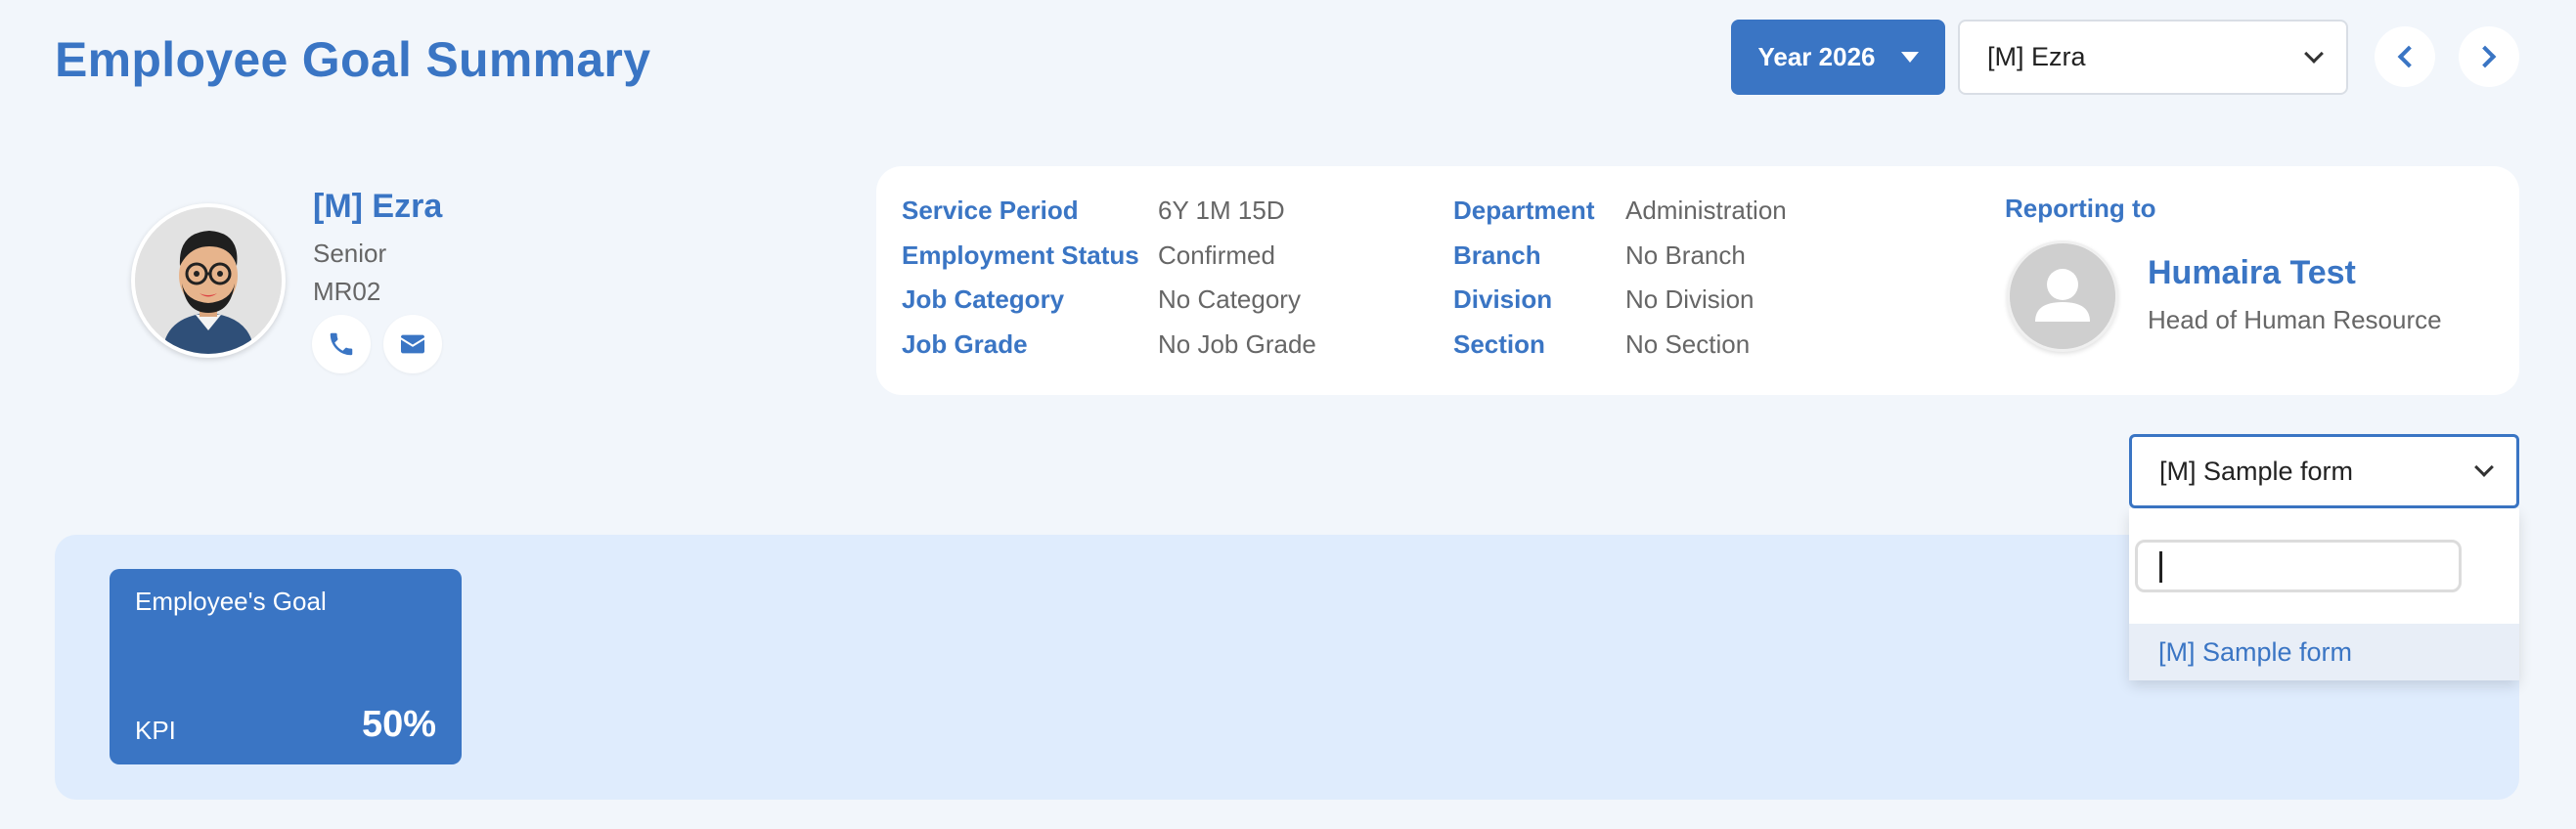  I want to click on employee-select-value: [M] Ezra, so click(2037, 56).